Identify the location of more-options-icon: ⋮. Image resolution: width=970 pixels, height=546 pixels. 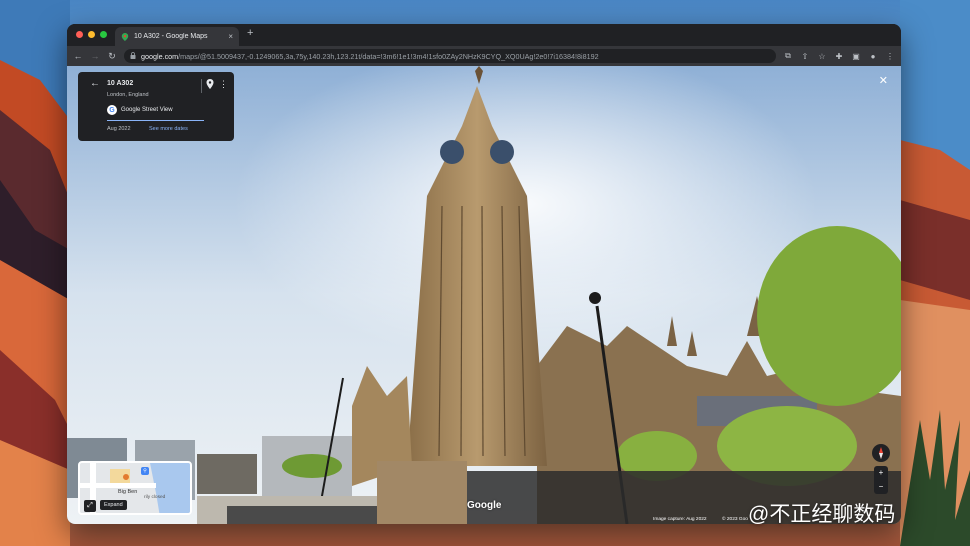
(223, 84).